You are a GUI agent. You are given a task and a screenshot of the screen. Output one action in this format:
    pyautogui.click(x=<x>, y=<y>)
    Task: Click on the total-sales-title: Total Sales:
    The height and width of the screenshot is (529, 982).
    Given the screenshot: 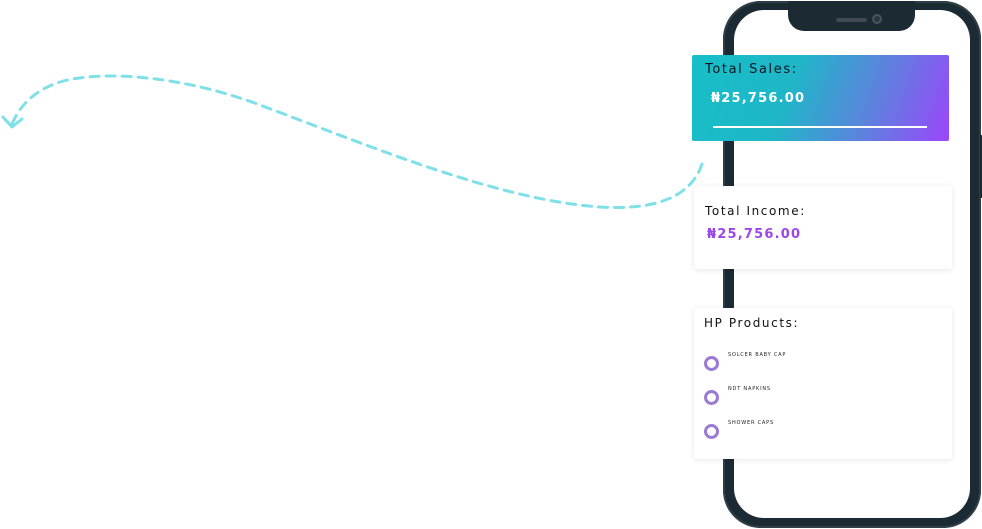 What is the action you would take?
    pyautogui.click(x=751, y=69)
    